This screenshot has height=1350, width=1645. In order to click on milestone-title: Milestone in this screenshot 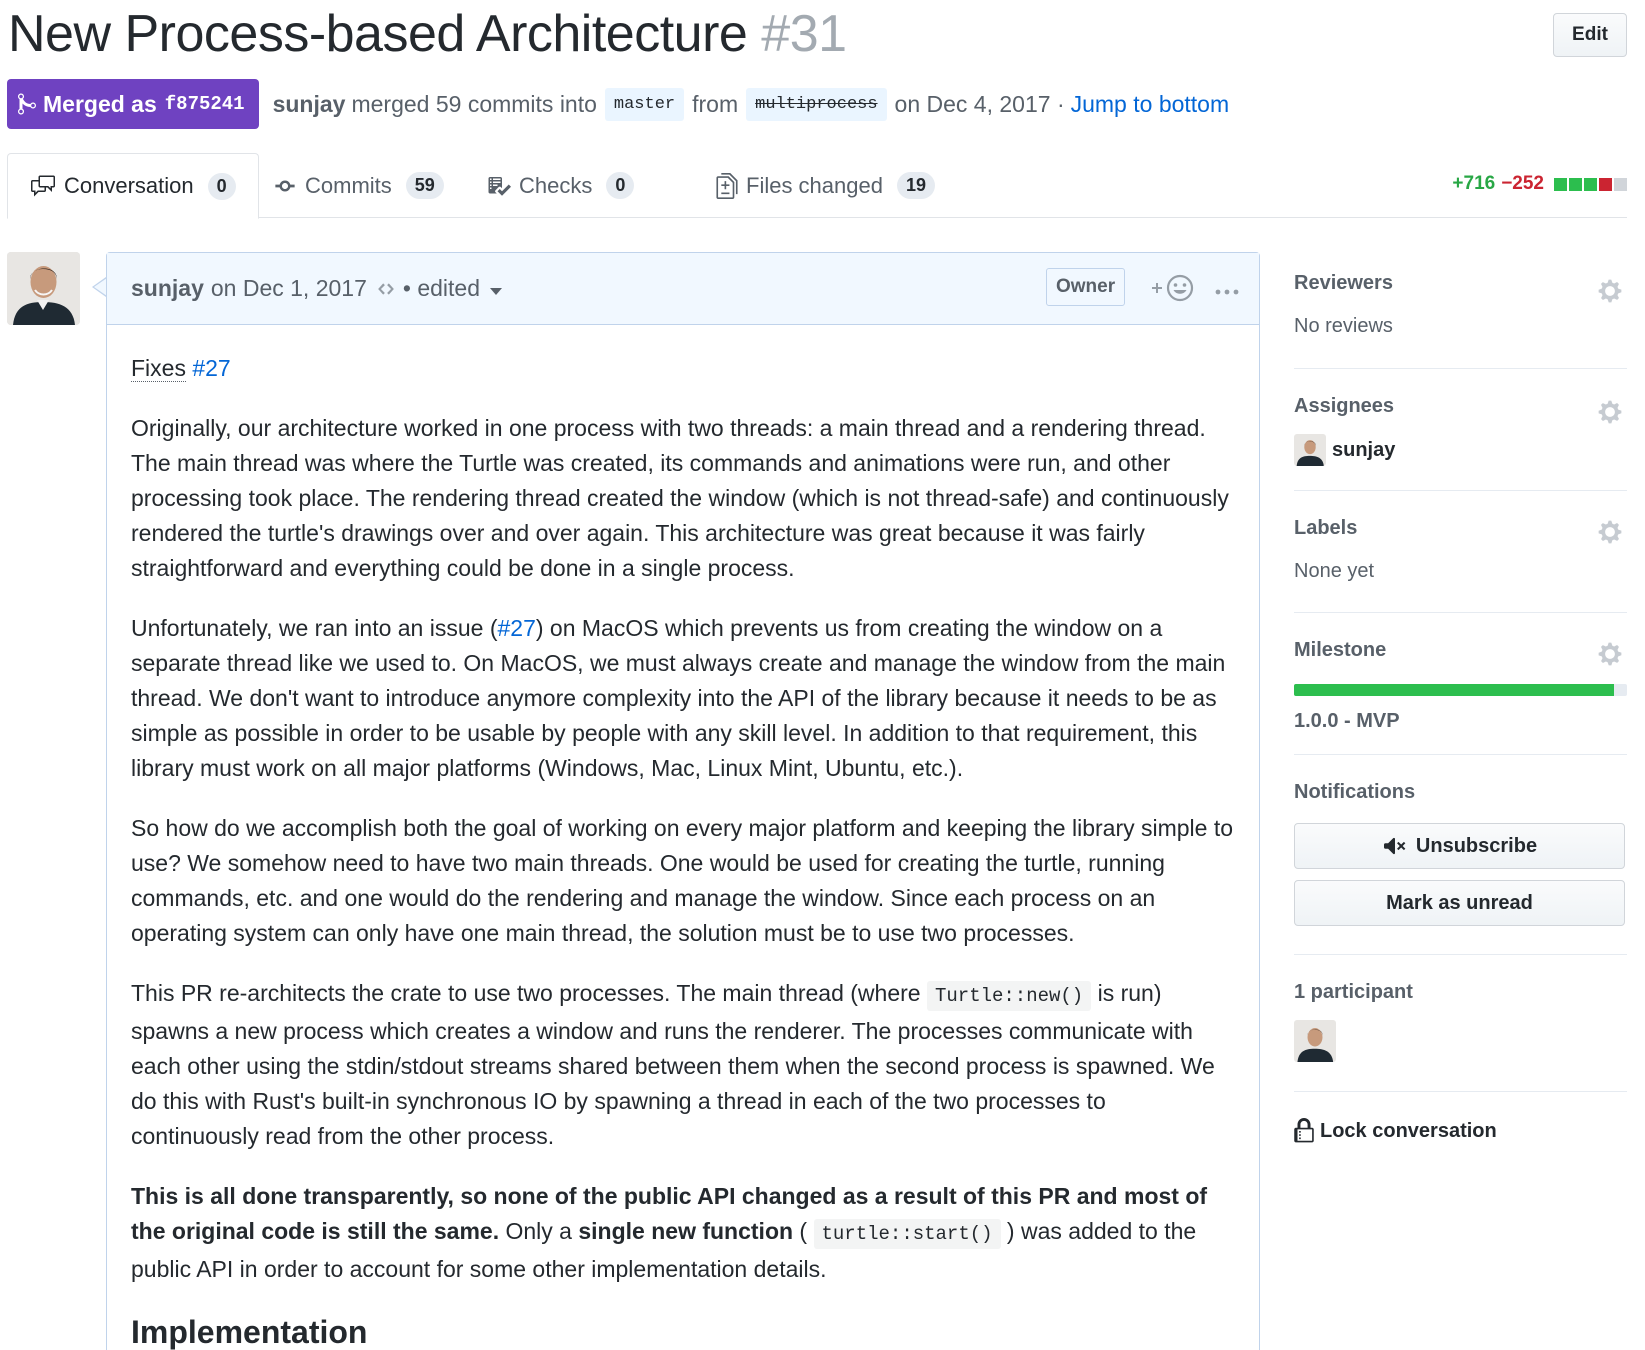, I will do `click(1460, 650)`.